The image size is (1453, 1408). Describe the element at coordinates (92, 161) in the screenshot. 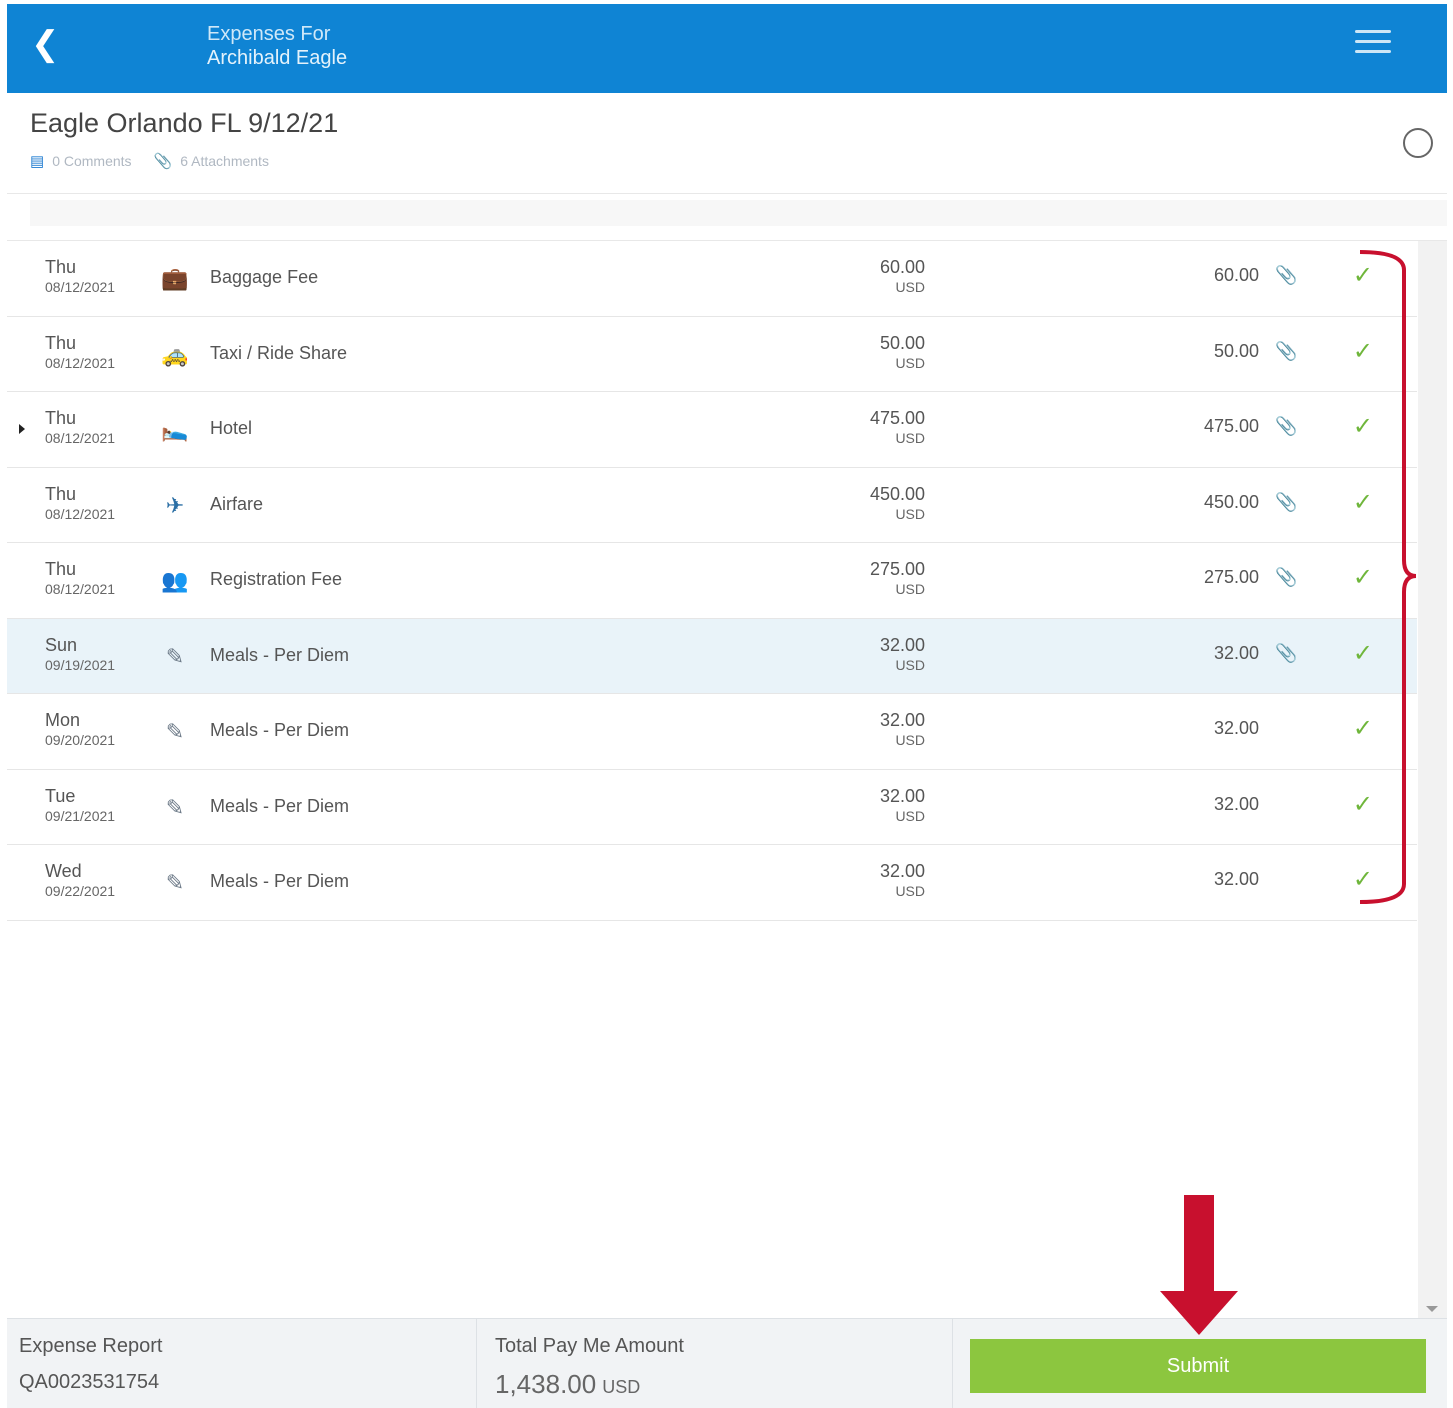

I see `comments-count: 0 Comments` at that location.